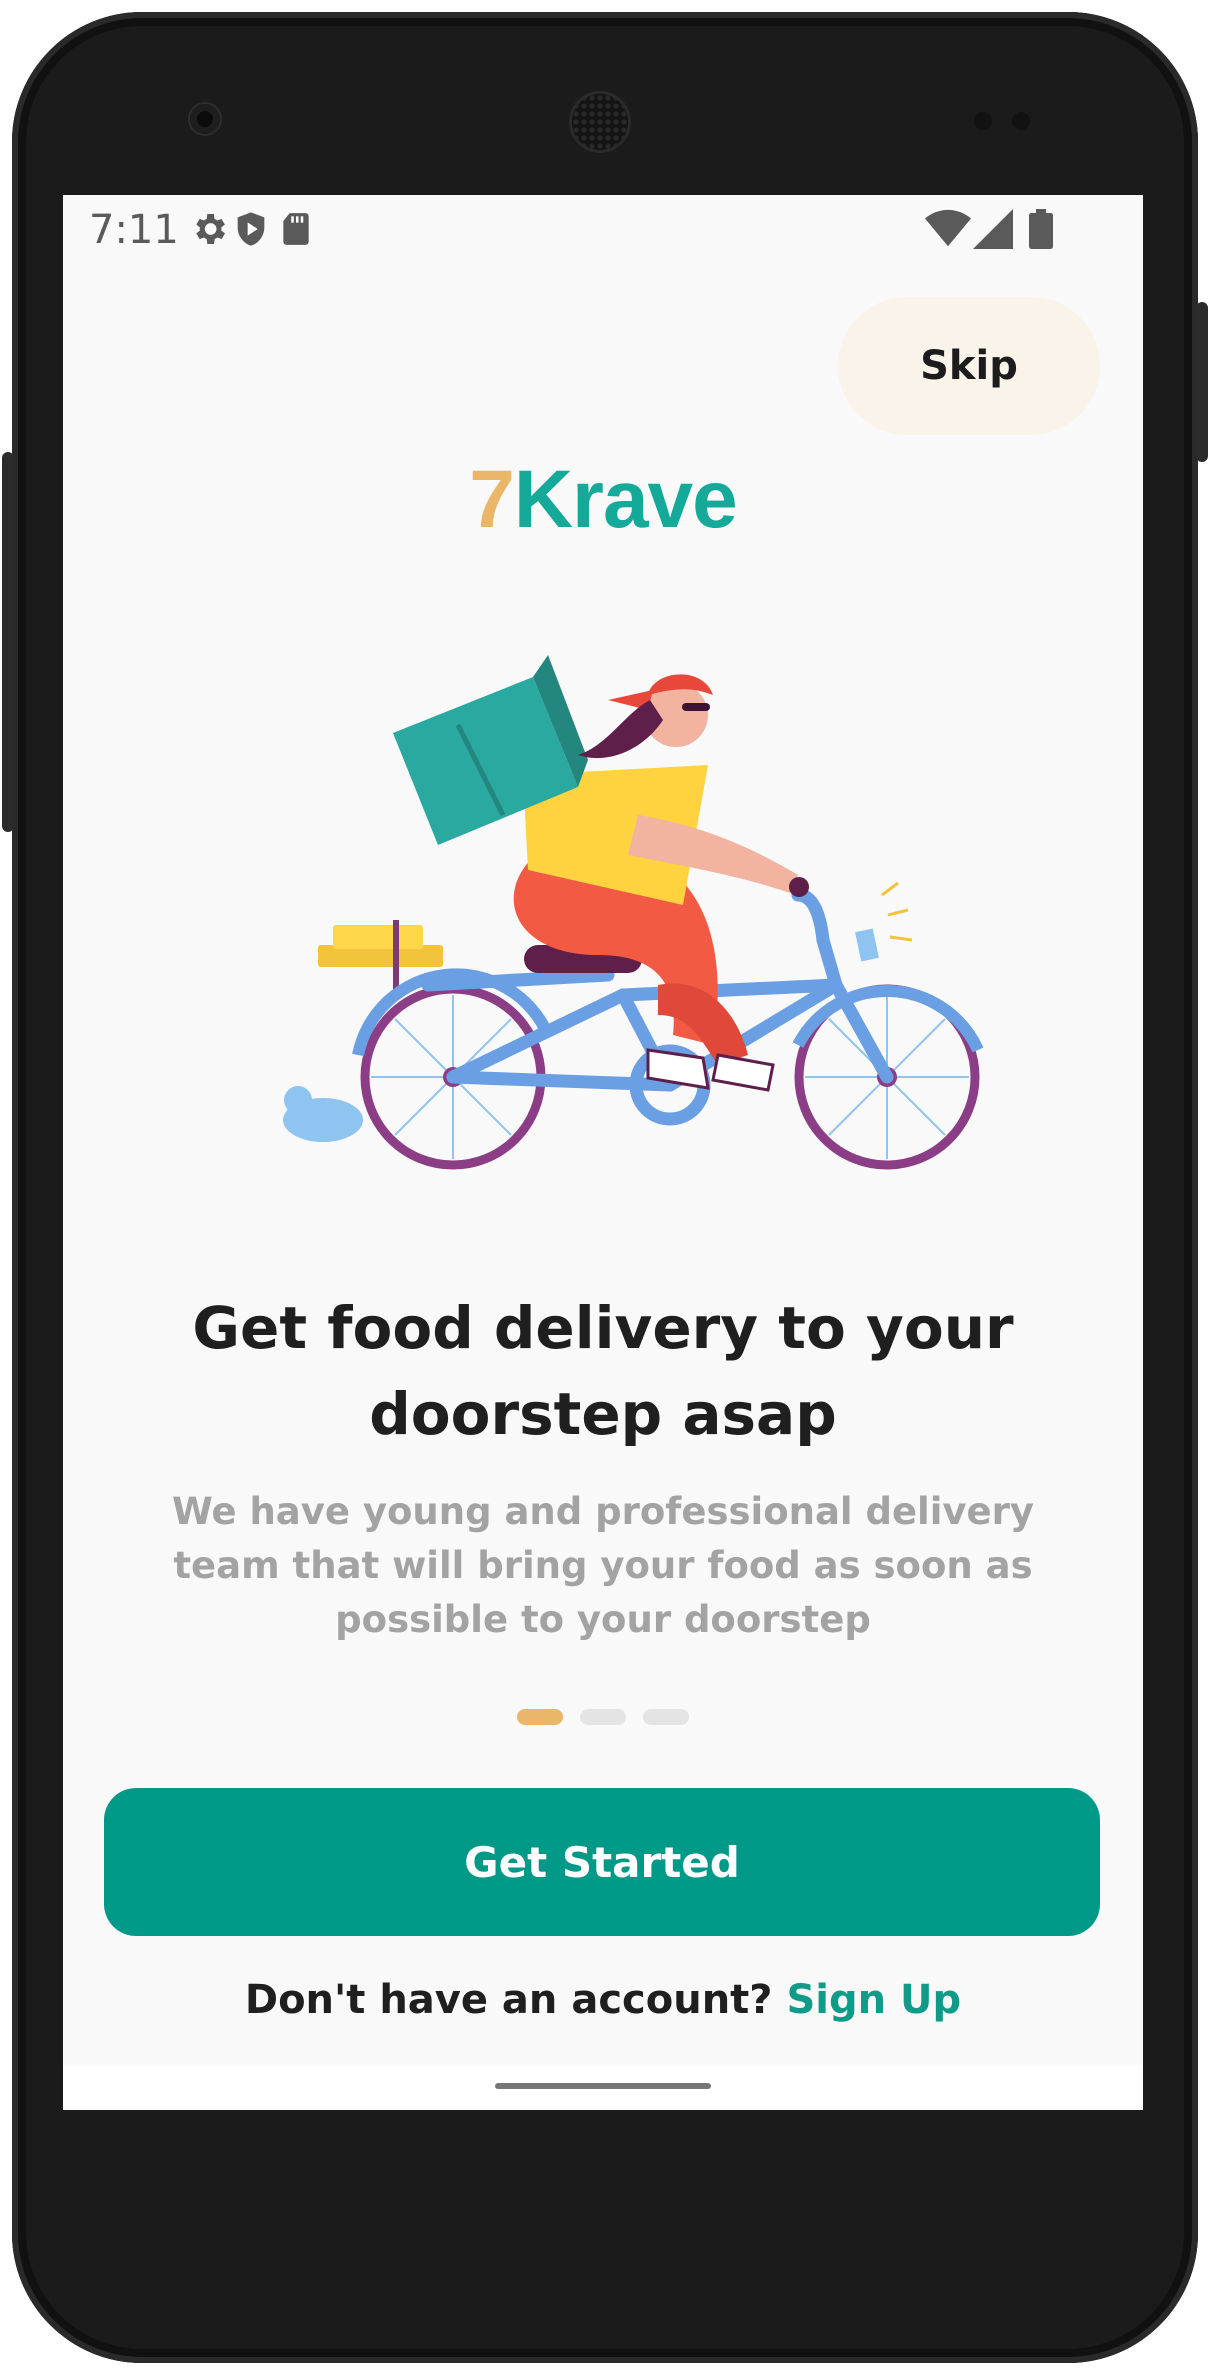 Image resolution: width=1210 pixels, height=2375 pixels. What do you see at coordinates (993, 229) in the screenshot?
I see `signal-icon` at bounding box center [993, 229].